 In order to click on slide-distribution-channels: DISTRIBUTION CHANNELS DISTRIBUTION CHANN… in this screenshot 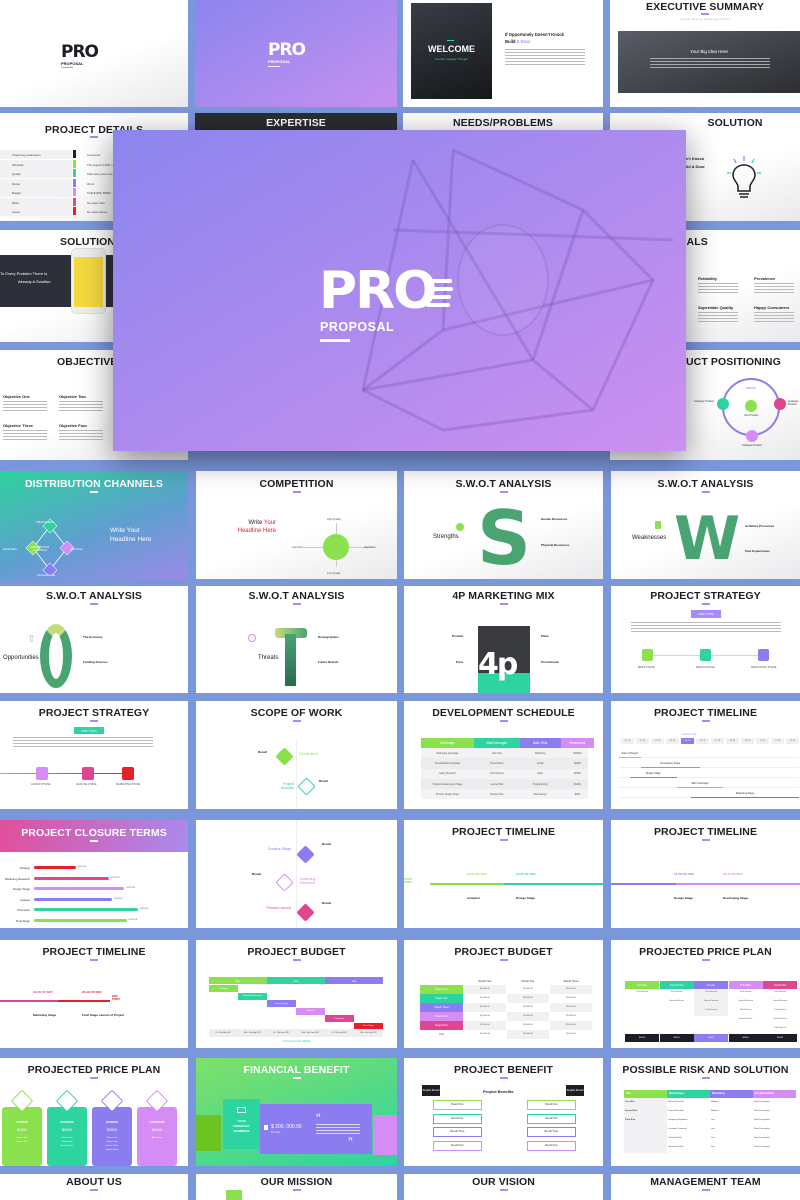, I will do `click(94, 525)`.